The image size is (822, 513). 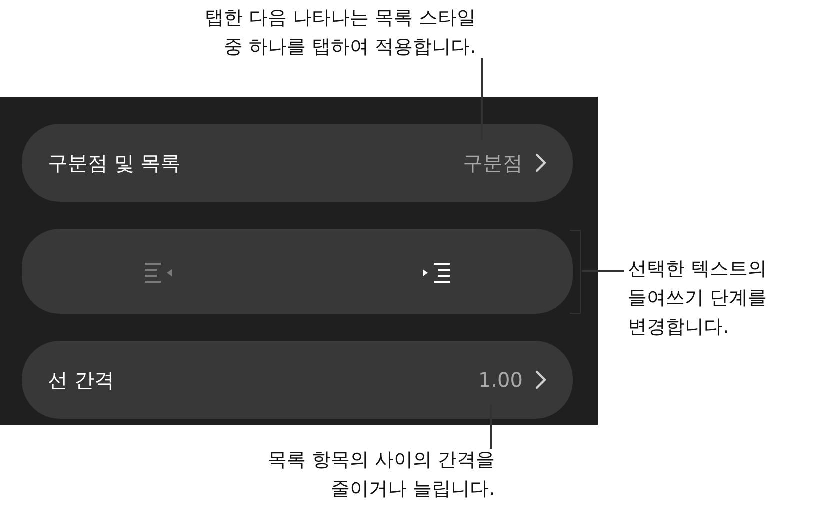 I want to click on row-label: 구분점 및 목록, so click(x=114, y=163).